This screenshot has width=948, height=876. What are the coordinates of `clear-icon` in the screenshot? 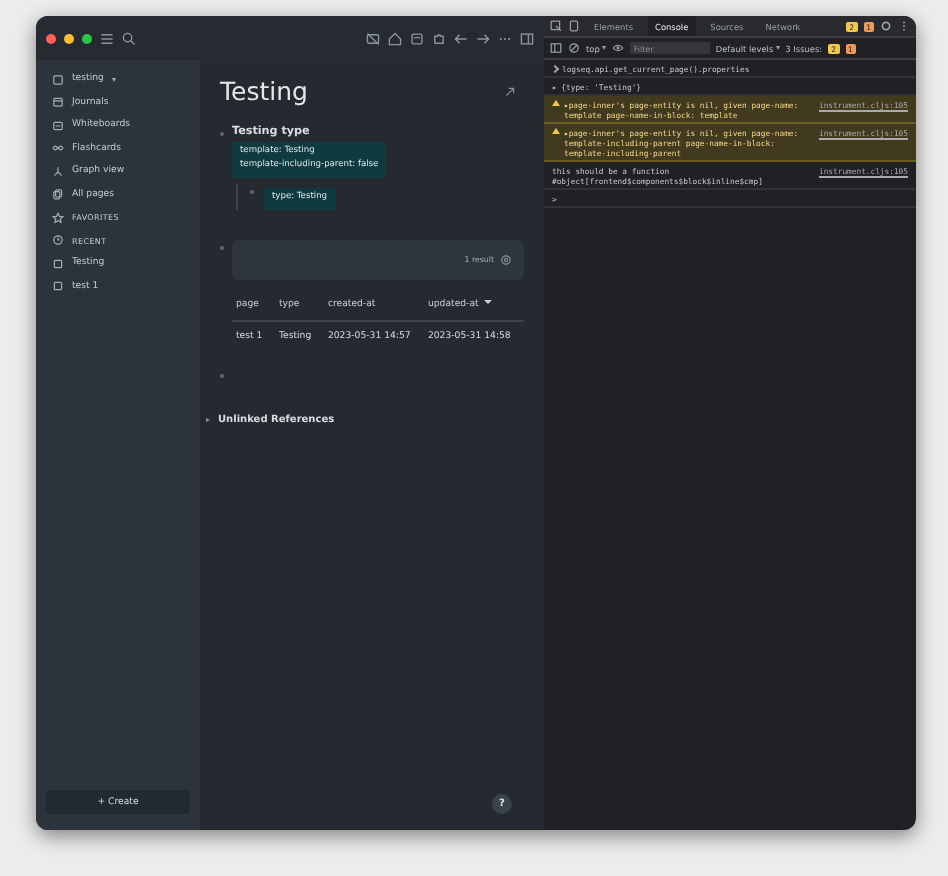 It's located at (574, 48).